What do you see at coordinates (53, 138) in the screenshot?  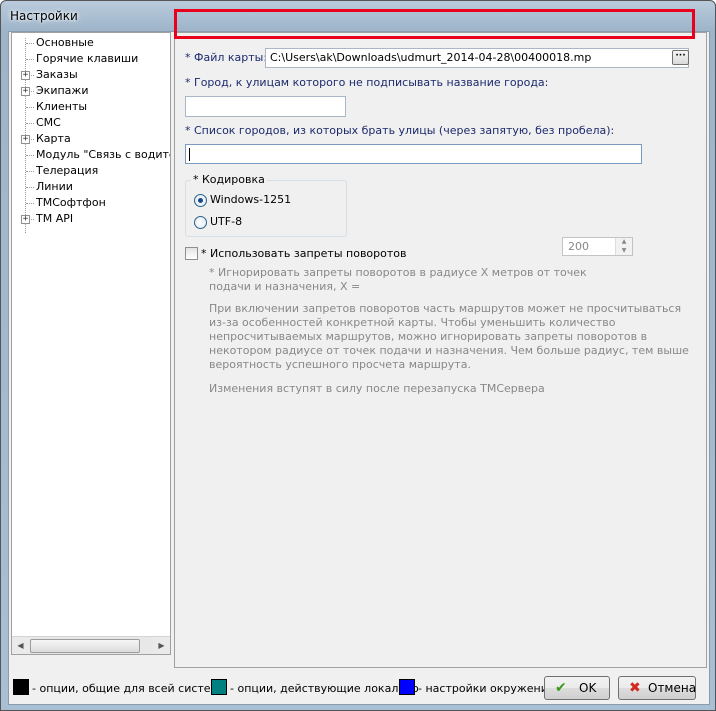 I see `tree-item-label: Карта` at bounding box center [53, 138].